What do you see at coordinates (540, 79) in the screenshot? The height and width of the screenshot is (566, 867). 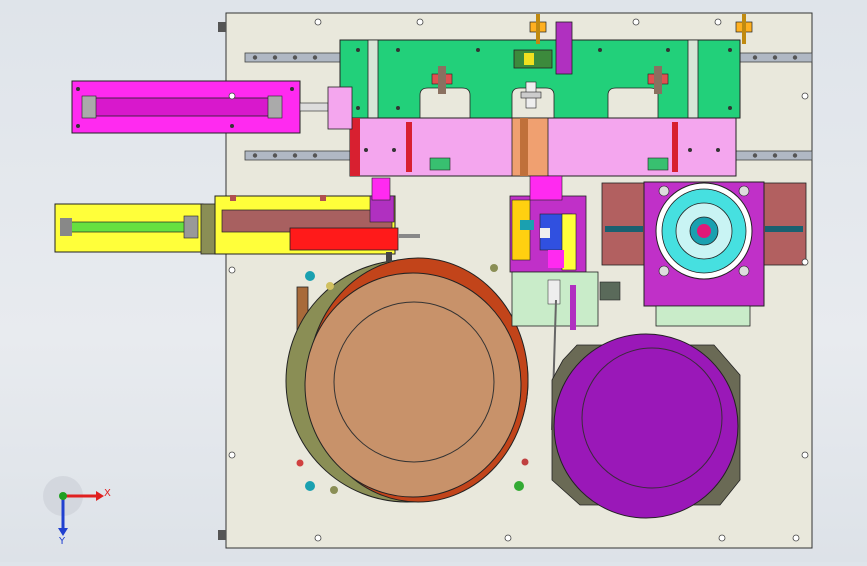 I see `top-frame-assembly` at bounding box center [540, 79].